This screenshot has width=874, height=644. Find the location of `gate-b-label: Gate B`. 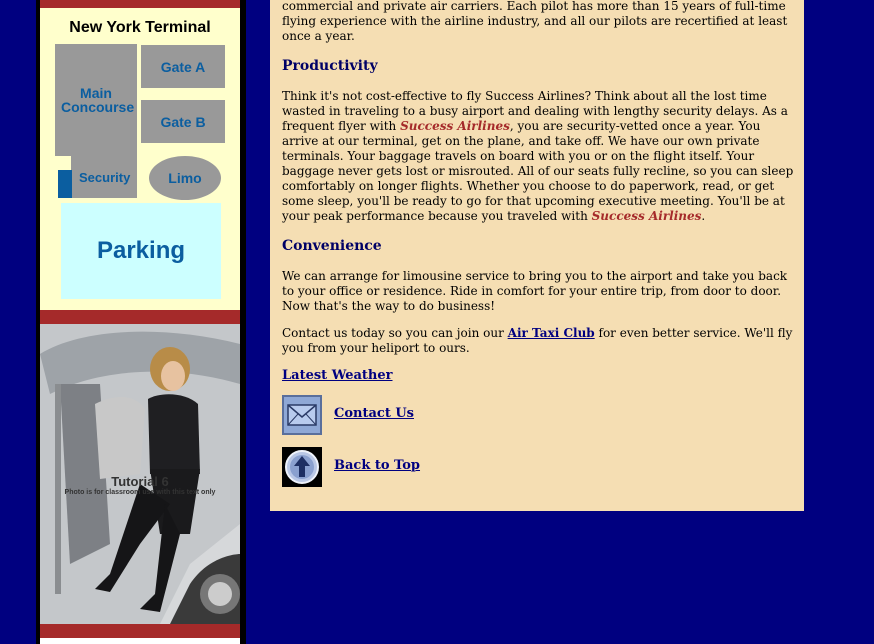

gate-b-label: Gate B is located at coordinates (183, 121).